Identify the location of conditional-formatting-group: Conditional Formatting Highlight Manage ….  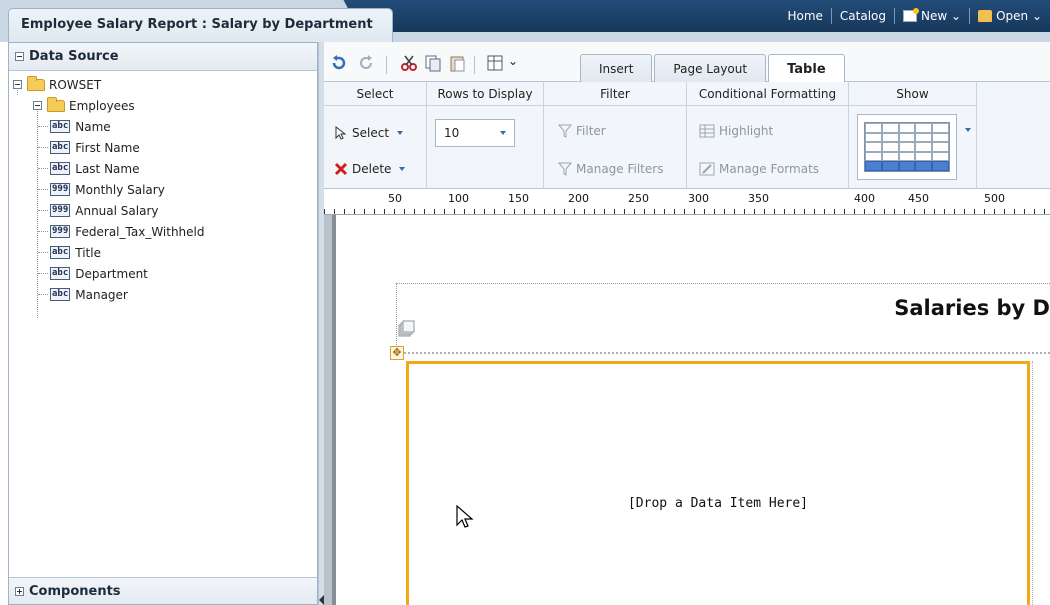
(768, 135).